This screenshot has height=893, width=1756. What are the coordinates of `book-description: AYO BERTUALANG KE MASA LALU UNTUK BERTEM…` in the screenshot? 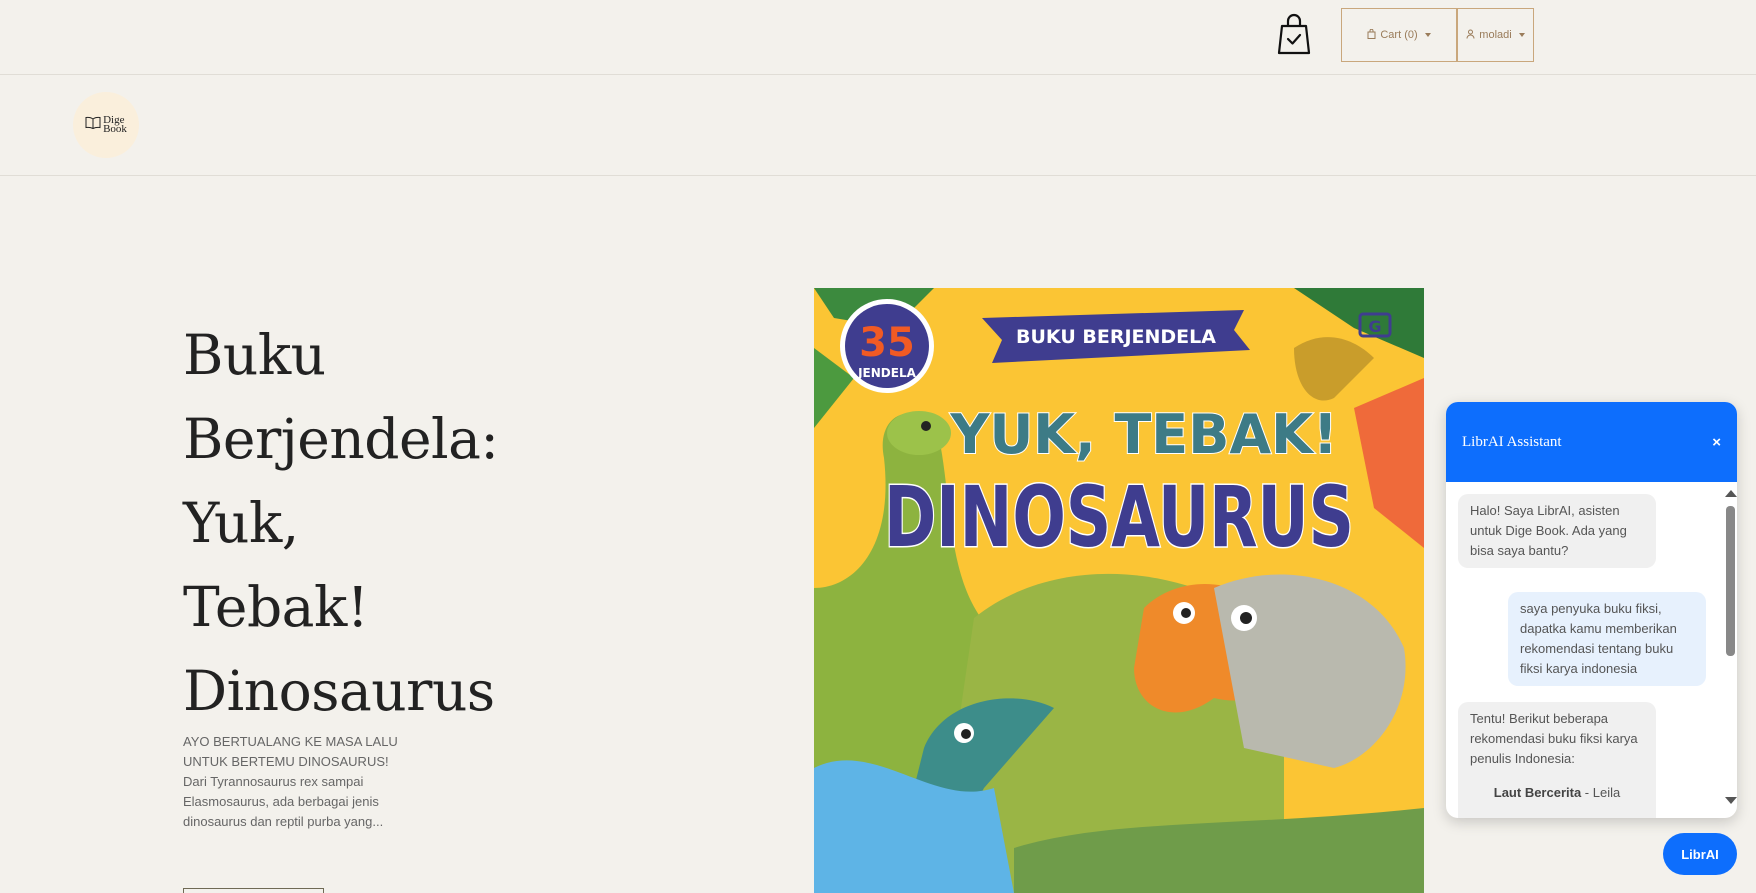 It's located at (290, 781).